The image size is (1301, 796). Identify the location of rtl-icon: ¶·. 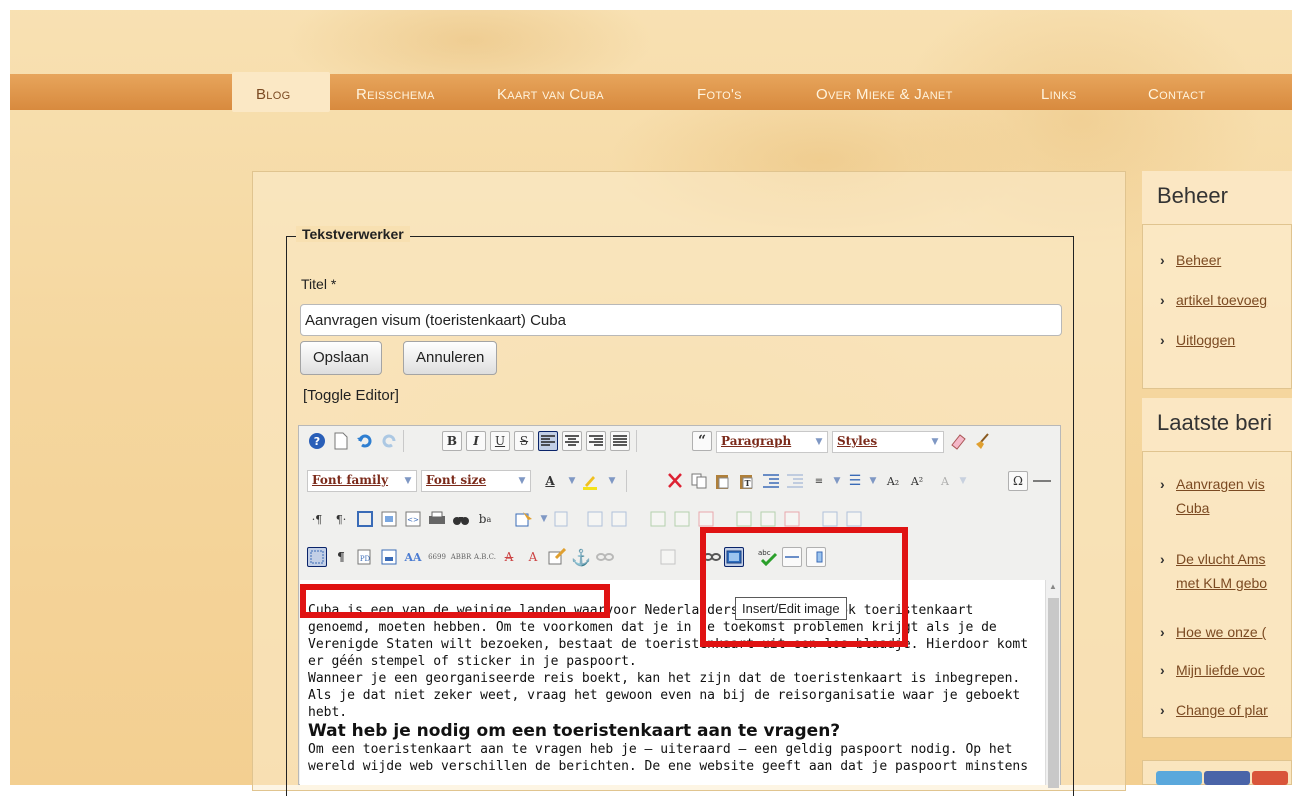
(341, 519).